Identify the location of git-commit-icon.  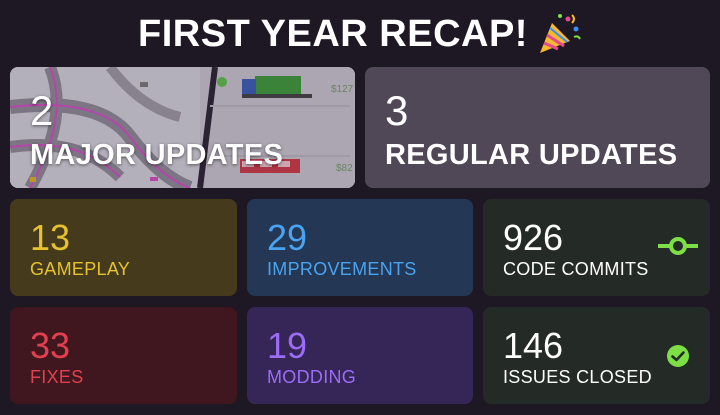
(678, 248).